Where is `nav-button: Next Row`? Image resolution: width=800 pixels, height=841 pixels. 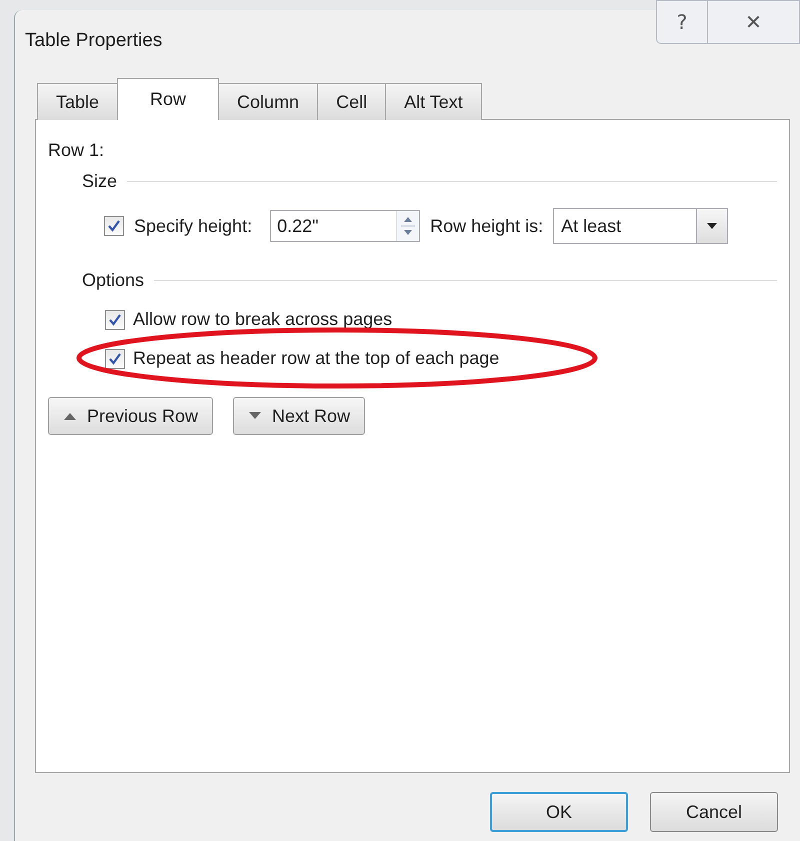
nav-button: Next Row is located at coordinates (299, 416).